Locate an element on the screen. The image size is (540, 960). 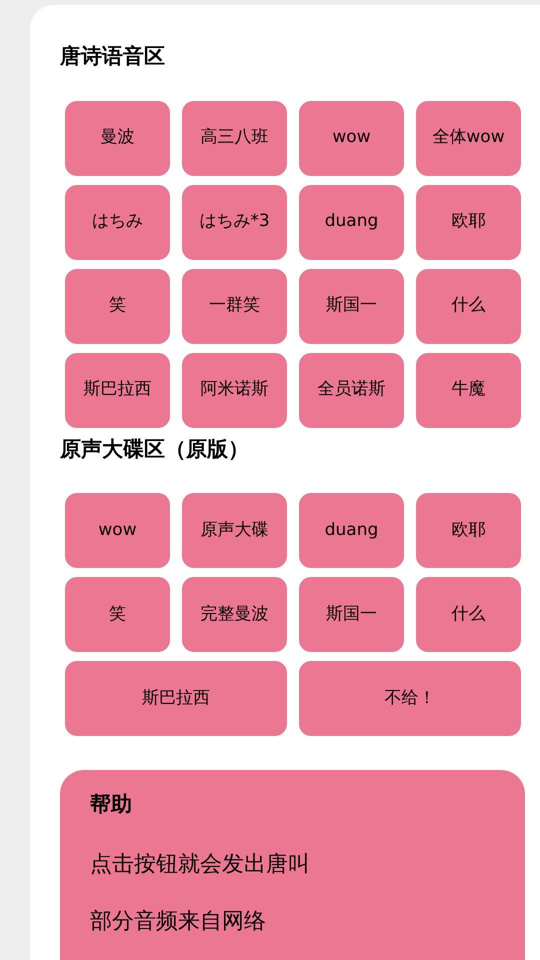
sound-button: 牛魔 is located at coordinates (468, 390).